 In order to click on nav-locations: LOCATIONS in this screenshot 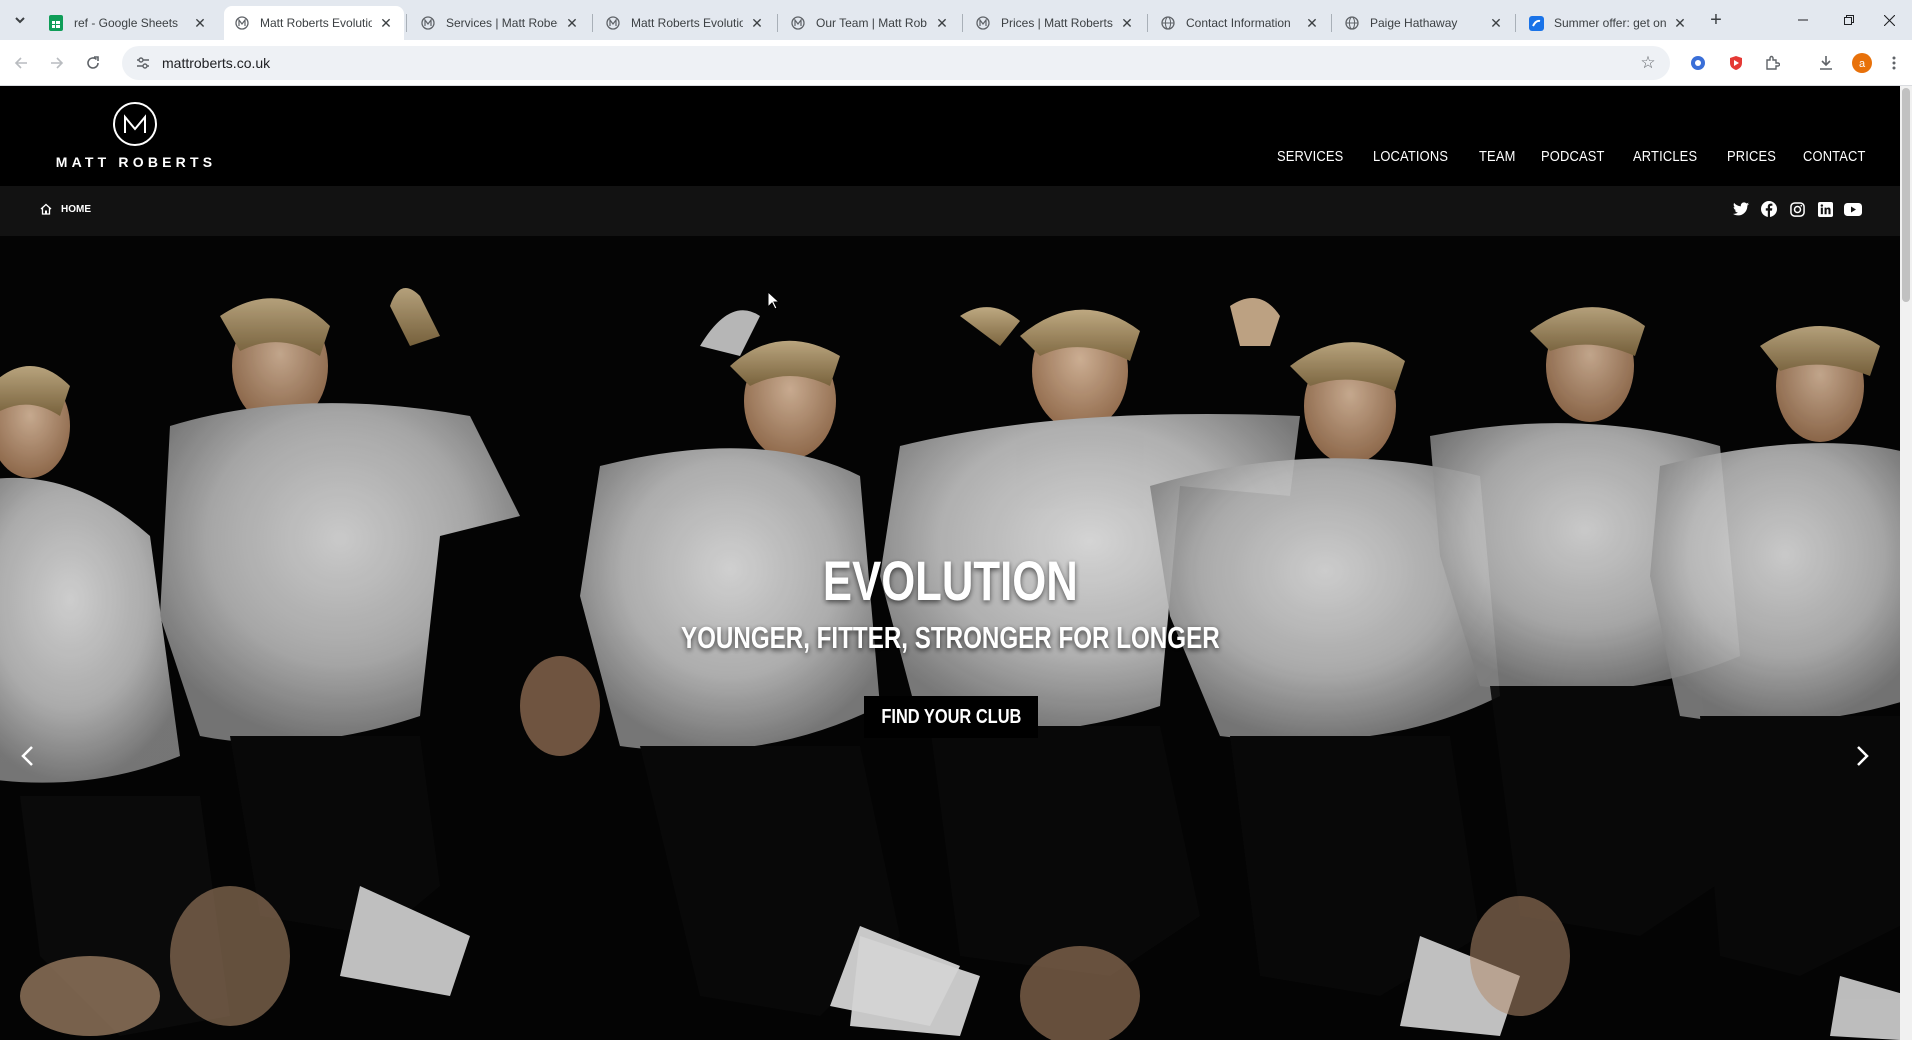, I will do `click(1410, 156)`.